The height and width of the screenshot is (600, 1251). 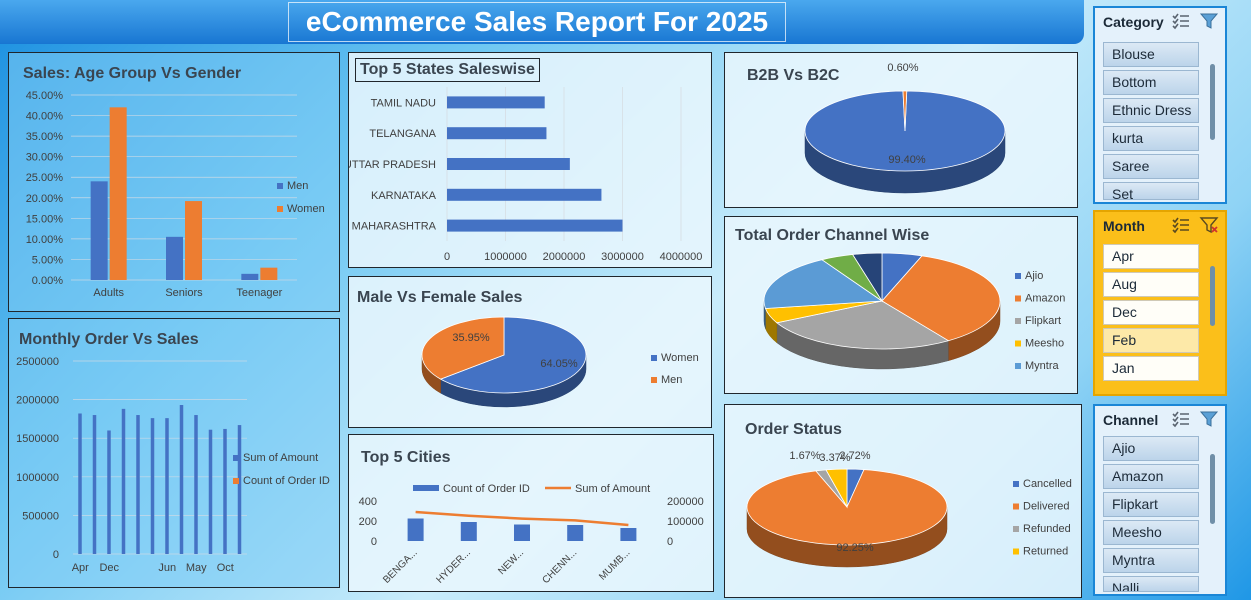 I want to click on category-slicer-title: Category, so click(x=1133, y=22).